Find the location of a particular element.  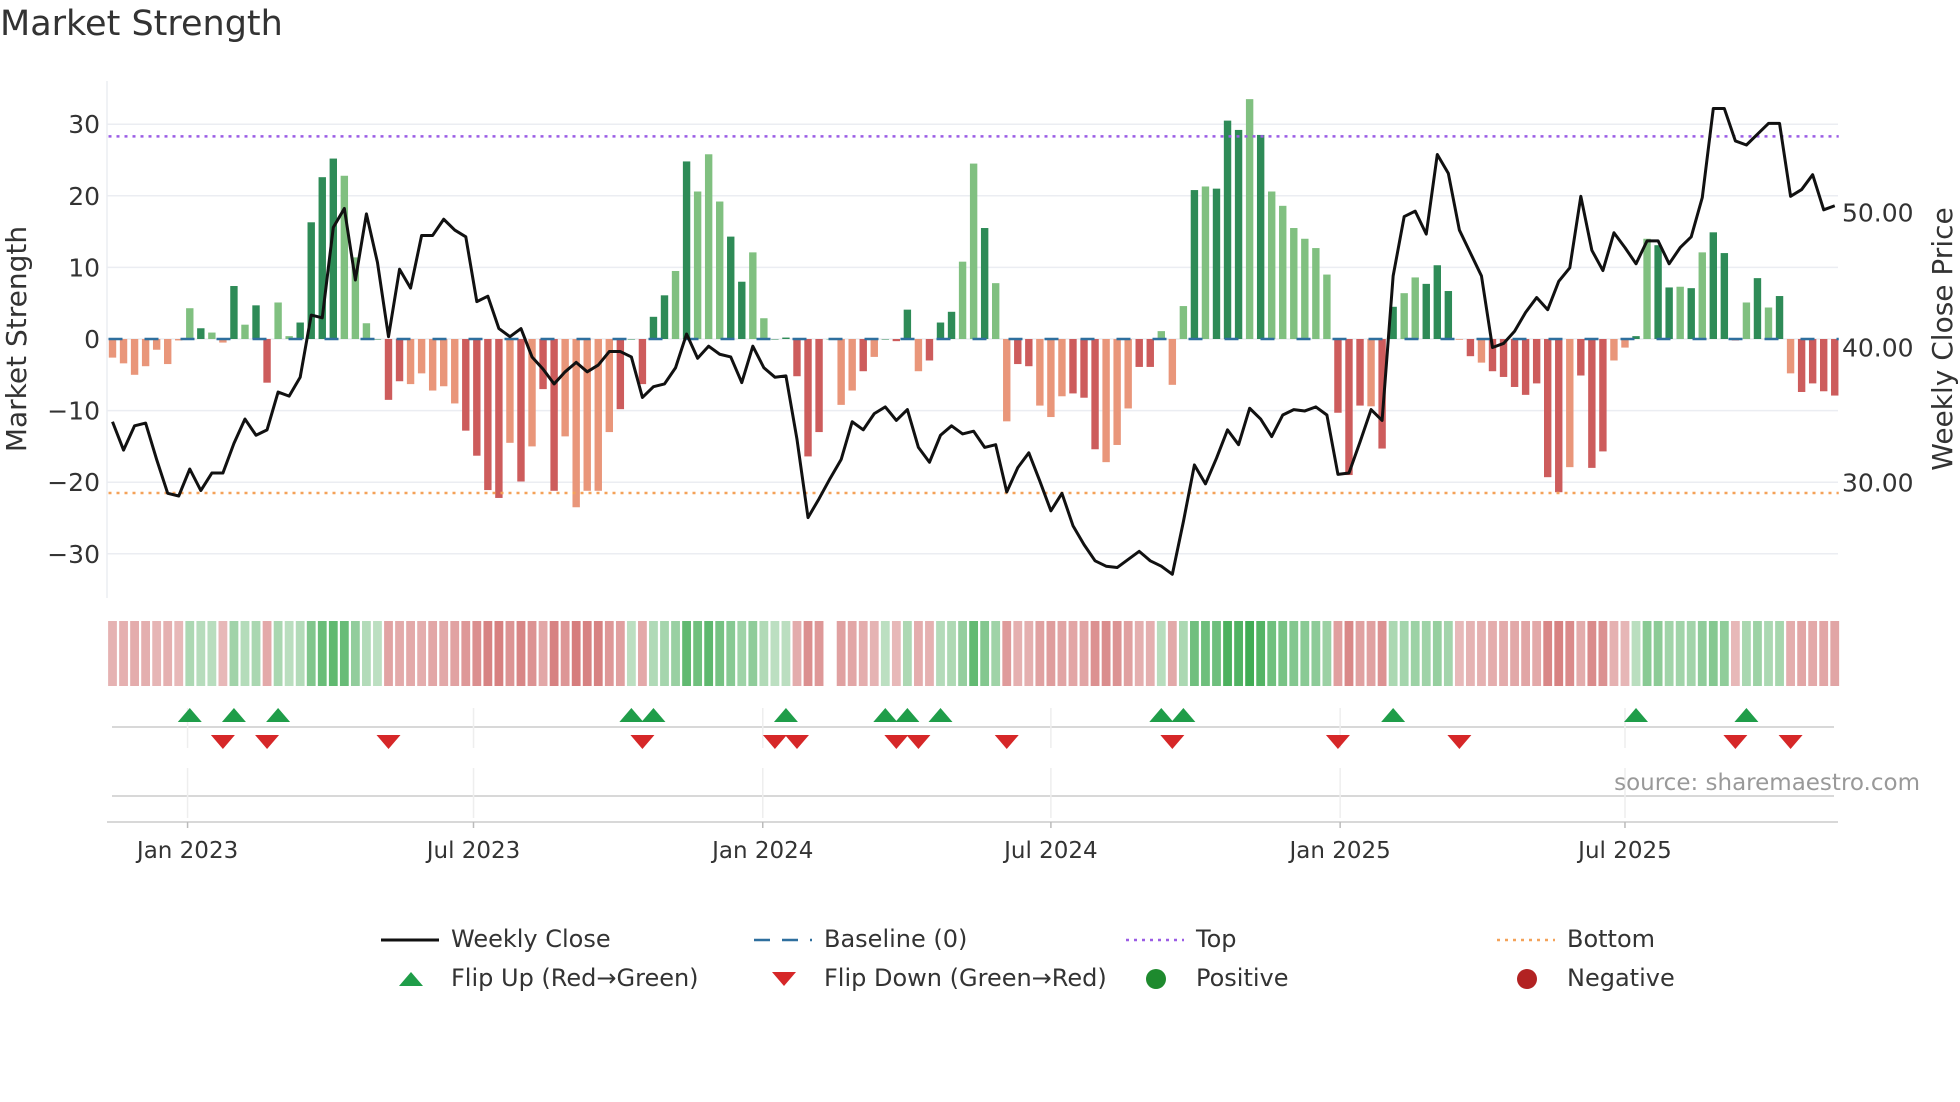

x-tick-label: Jan 2025 is located at coordinates (1338, 851).